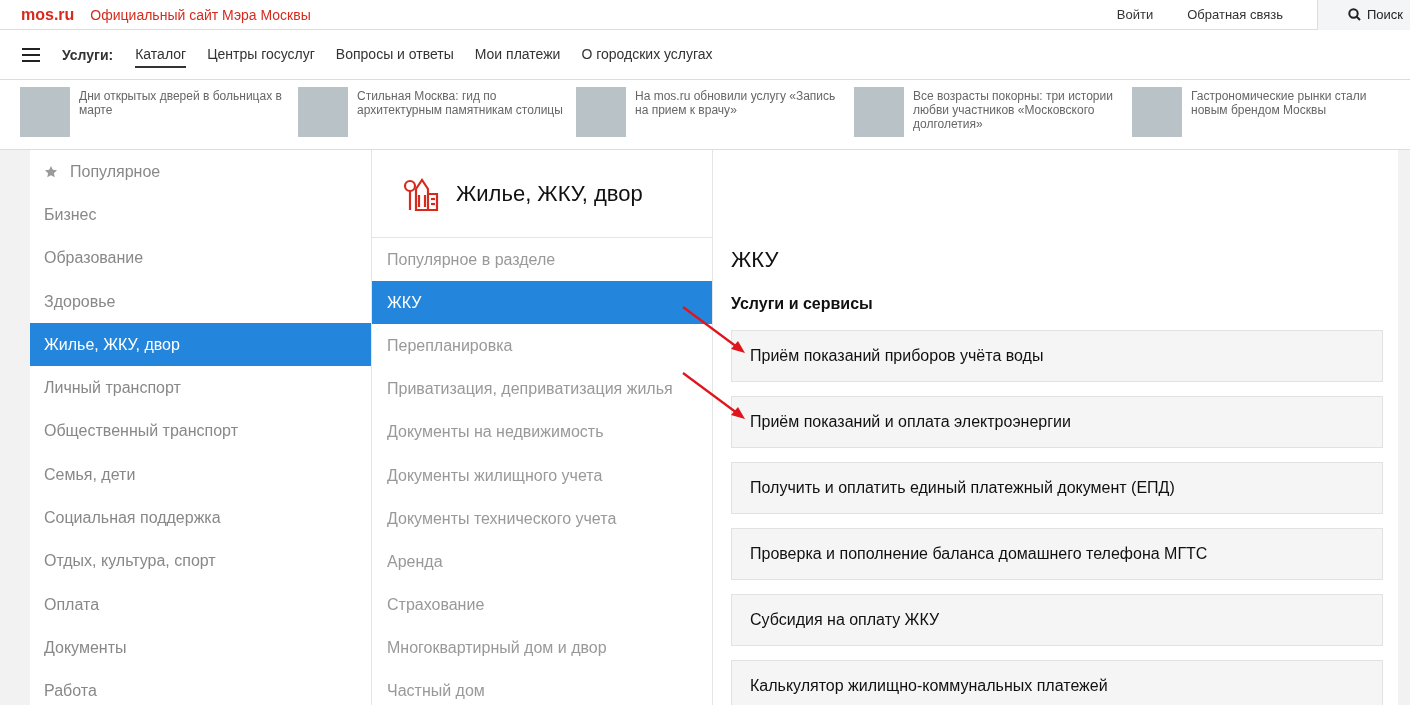 Image resolution: width=1410 pixels, height=705 pixels. Describe the element at coordinates (542, 648) in the screenshot. I see `subsection-item: Многоквартирный дом и двор` at that location.